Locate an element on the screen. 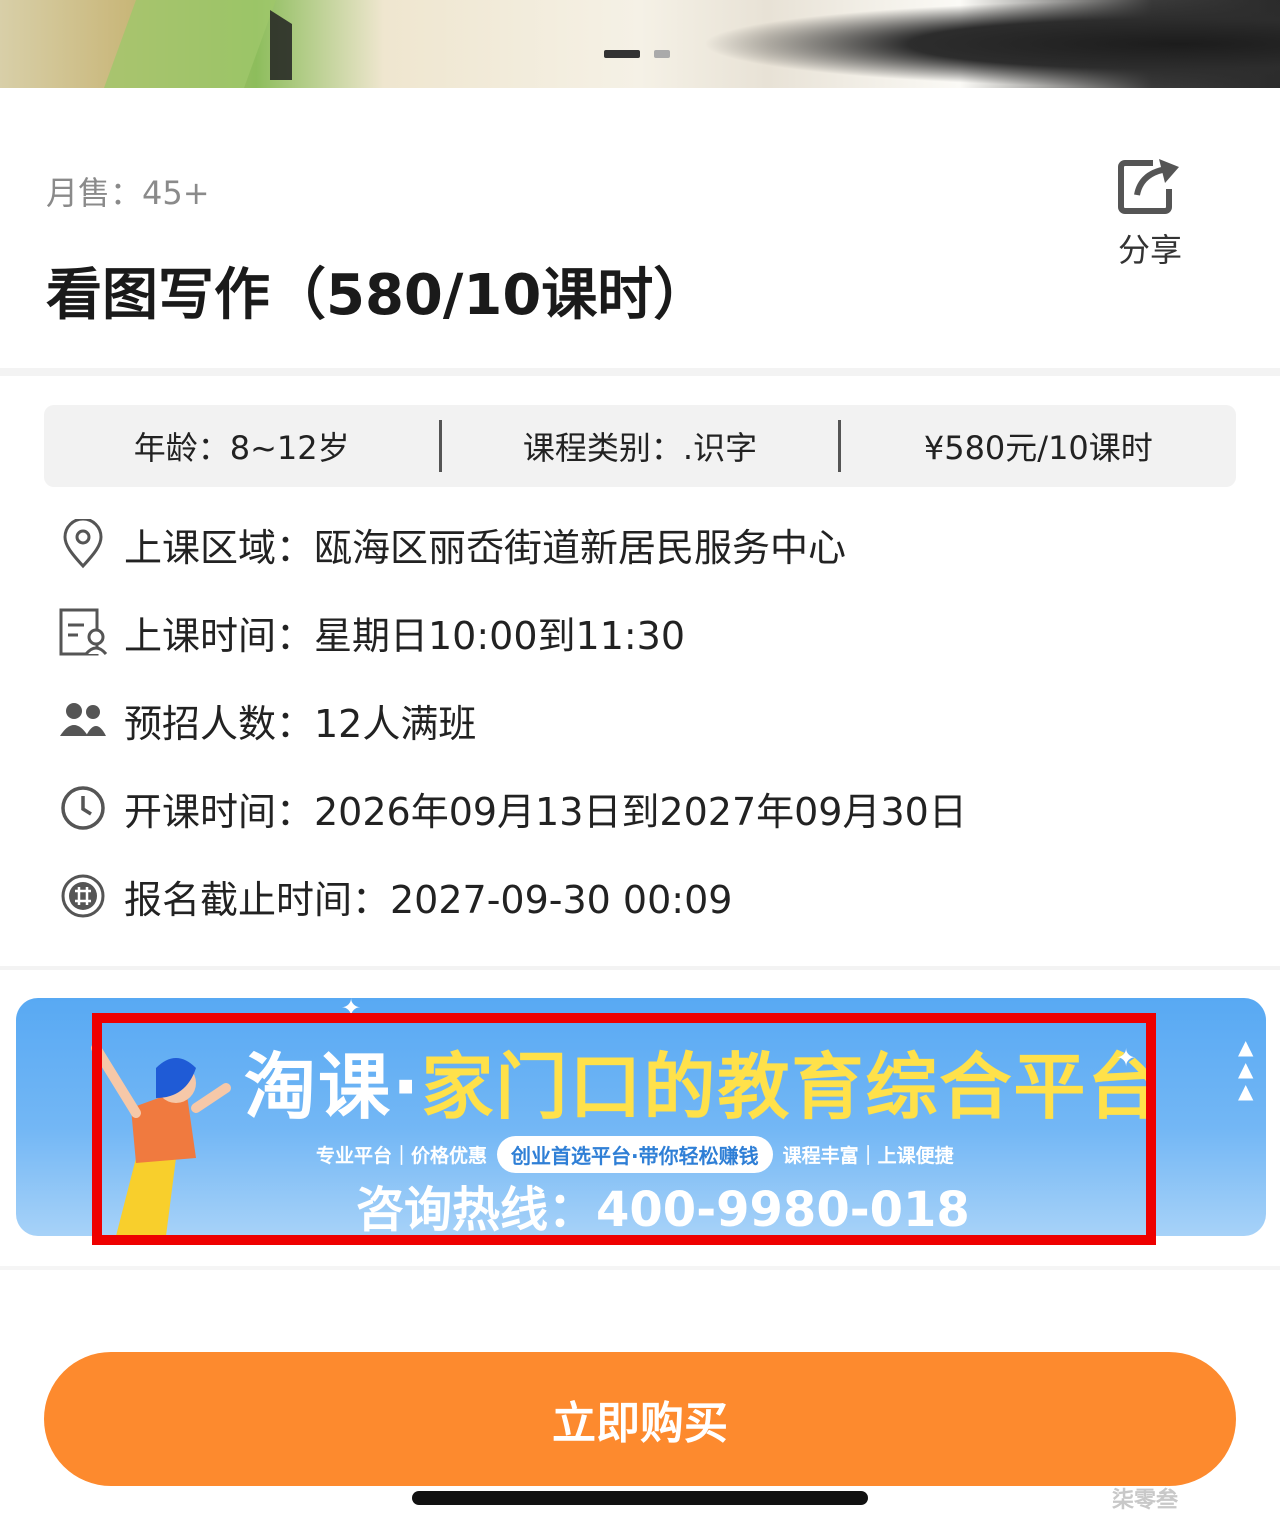  spec-age: 年龄：8~12岁 is located at coordinates (241, 448).